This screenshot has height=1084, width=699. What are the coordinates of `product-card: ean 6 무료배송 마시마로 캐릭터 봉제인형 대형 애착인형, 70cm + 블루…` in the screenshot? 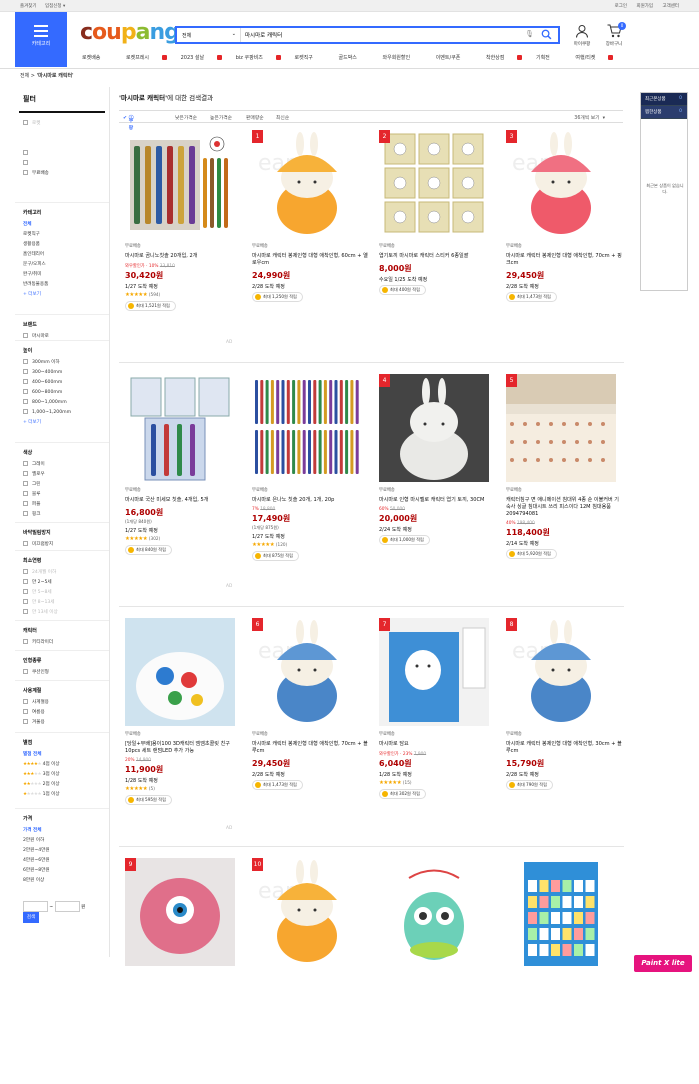 It's located at (307, 729).